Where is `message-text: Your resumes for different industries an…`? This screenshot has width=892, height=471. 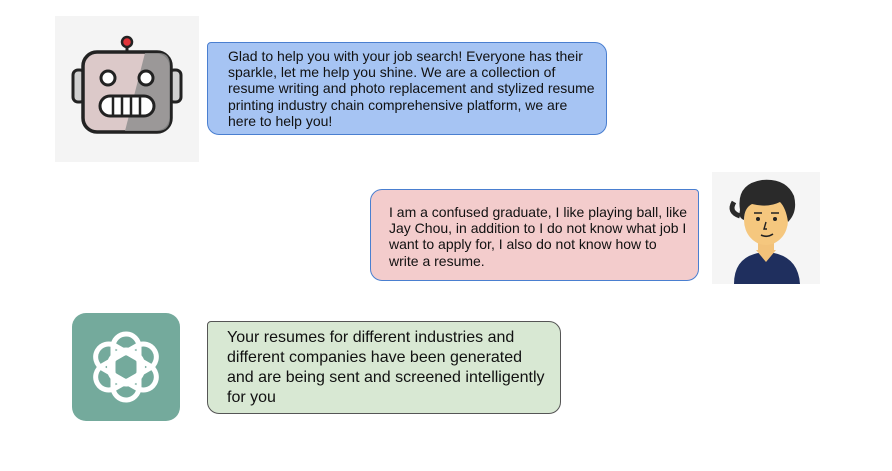
message-text: Your resumes for different industries an… is located at coordinates (386, 367).